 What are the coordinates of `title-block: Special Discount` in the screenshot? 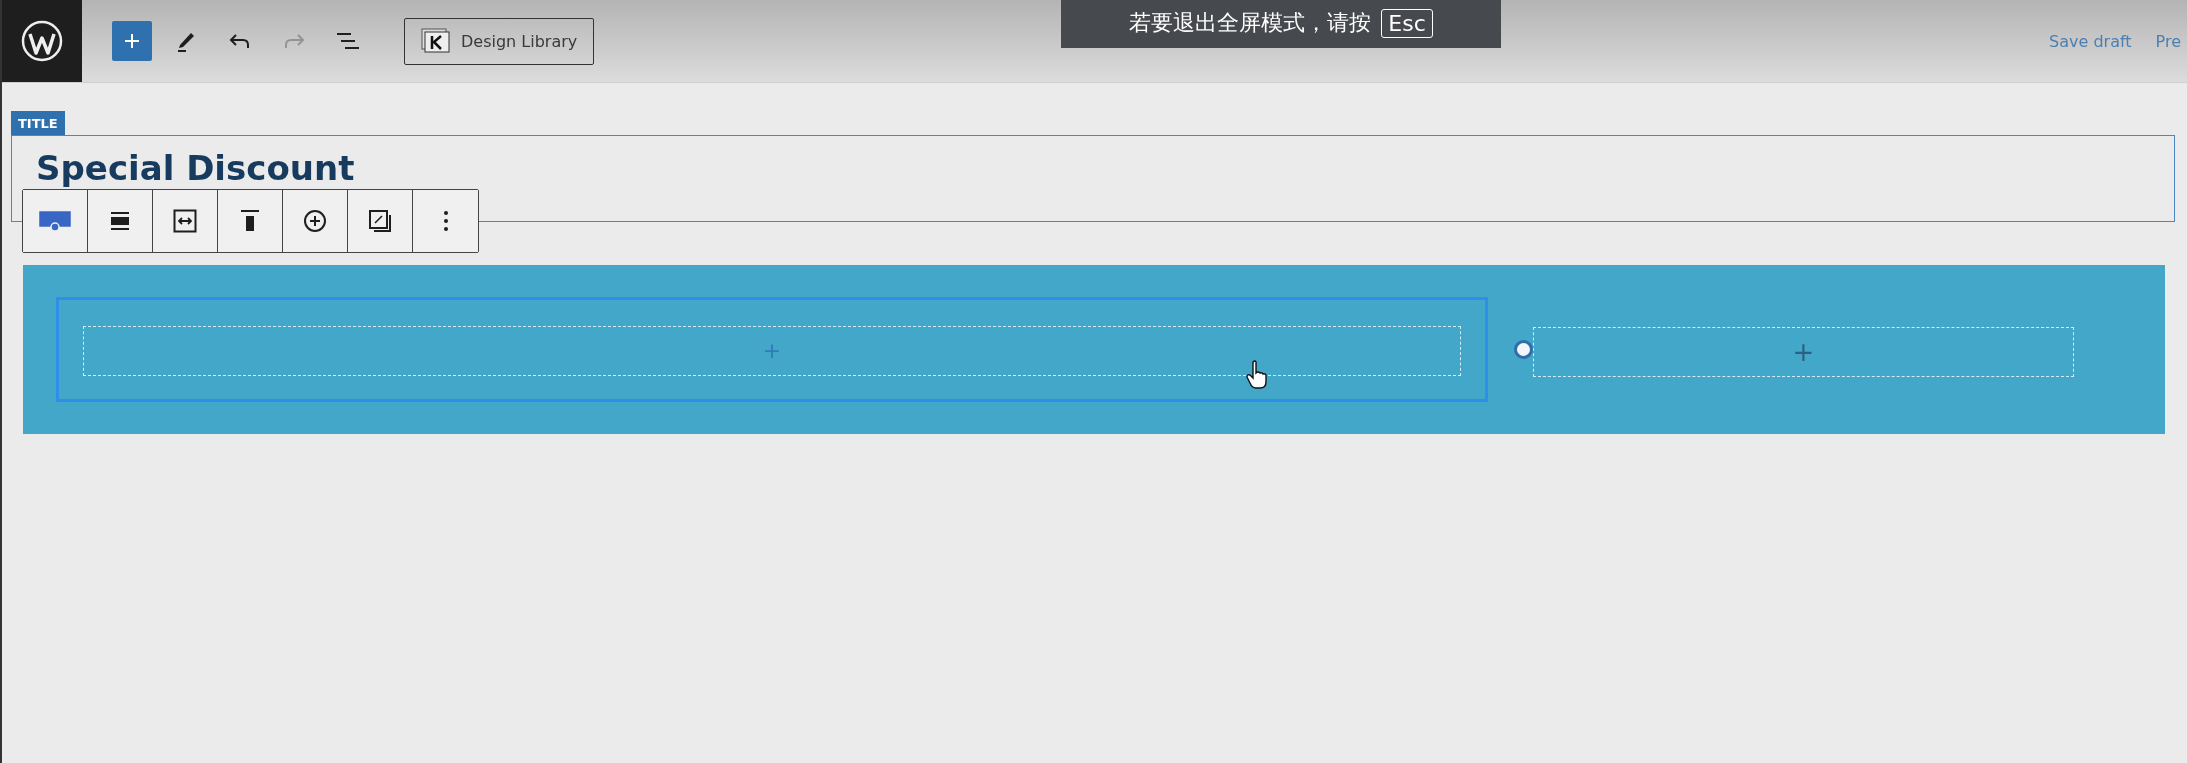 It's located at (1093, 178).